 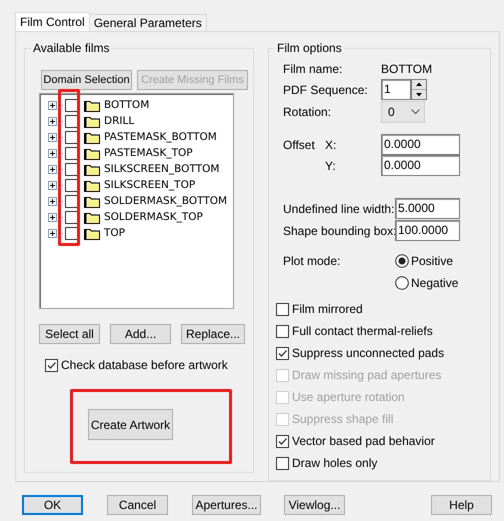 What do you see at coordinates (313, 69) in the screenshot?
I see `field-label: Film name:` at bounding box center [313, 69].